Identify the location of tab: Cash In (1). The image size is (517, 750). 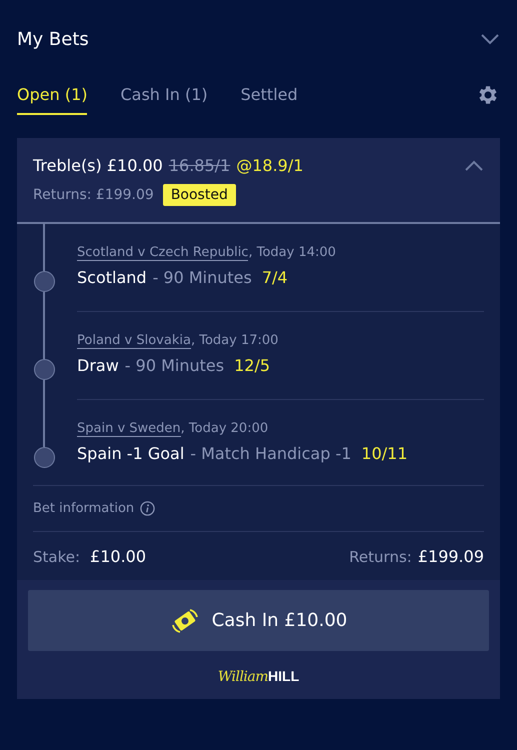
(164, 95).